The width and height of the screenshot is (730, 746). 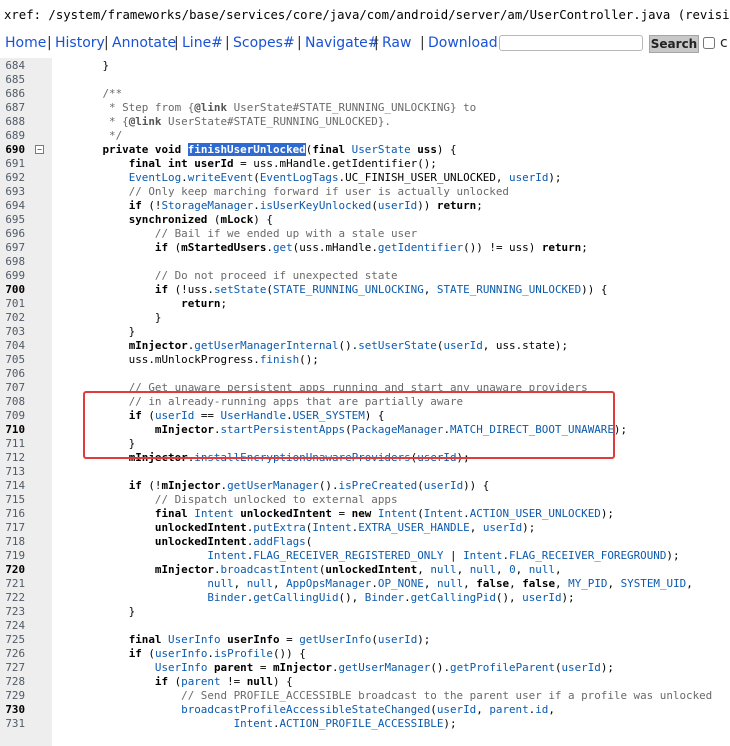 What do you see at coordinates (12, 192) in the screenshot?
I see `line-number-link: 693` at bounding box center [12, 192].